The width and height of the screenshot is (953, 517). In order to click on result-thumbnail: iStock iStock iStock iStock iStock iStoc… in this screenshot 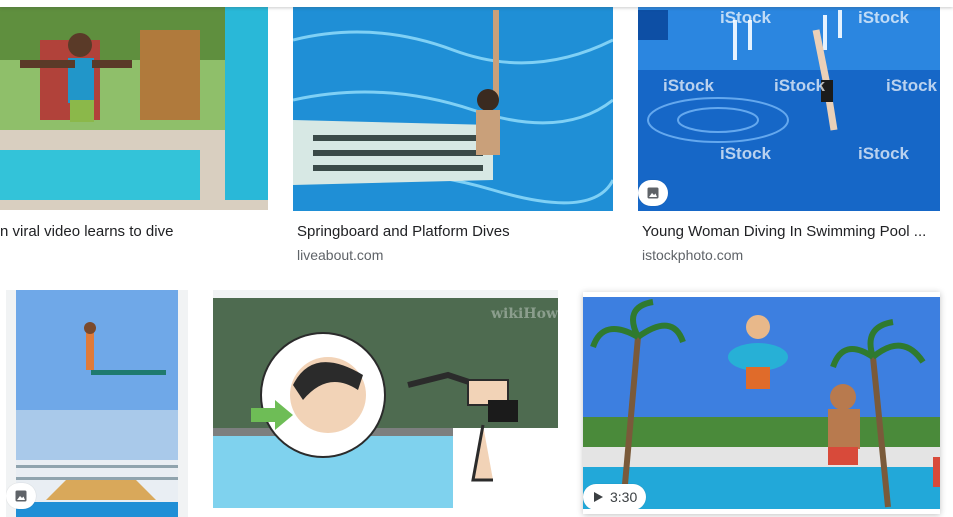, I will do `click(789, 105)`.